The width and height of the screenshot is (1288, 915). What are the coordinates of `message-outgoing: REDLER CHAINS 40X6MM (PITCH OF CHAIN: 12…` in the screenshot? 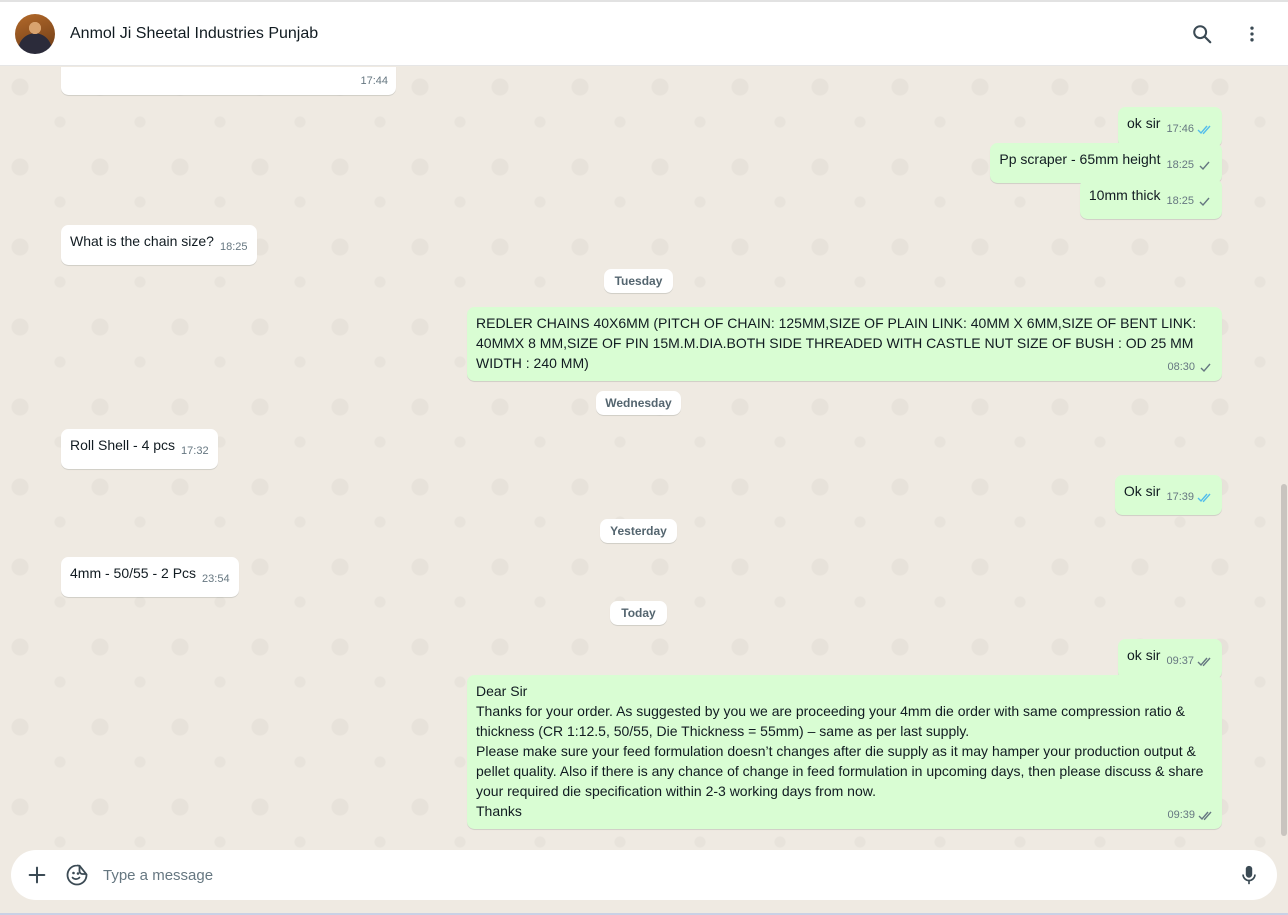 It's located at (844, 344).